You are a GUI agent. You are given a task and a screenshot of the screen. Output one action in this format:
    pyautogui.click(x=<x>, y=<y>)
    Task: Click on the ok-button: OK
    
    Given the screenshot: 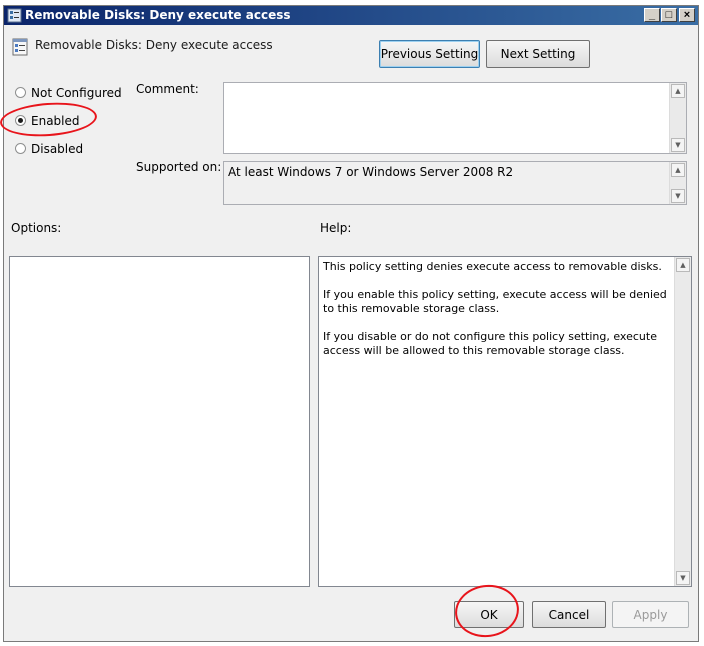 What is the action you would take?
    pyautogui.click(x=489, y=614)
    